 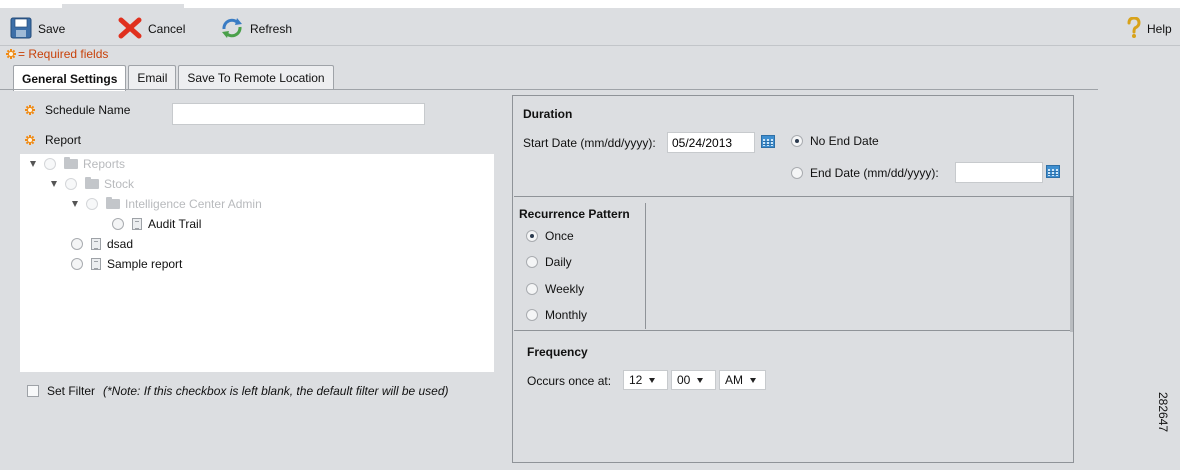 What do you see at coordinates (1163, 412) in the screenshot?
I see `figure-number: 282647` at bounding box center [1163, 412].